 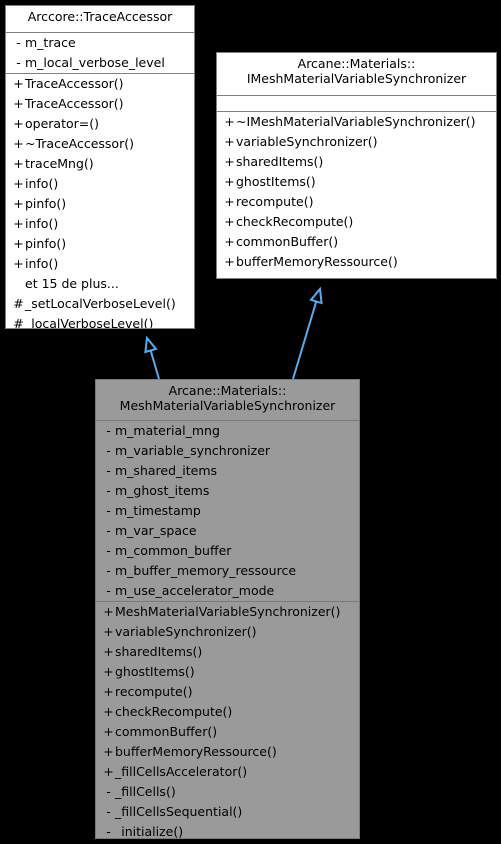 I want to click on method-row: + bufferMemoryRessource(), so click(x=356, y=262).